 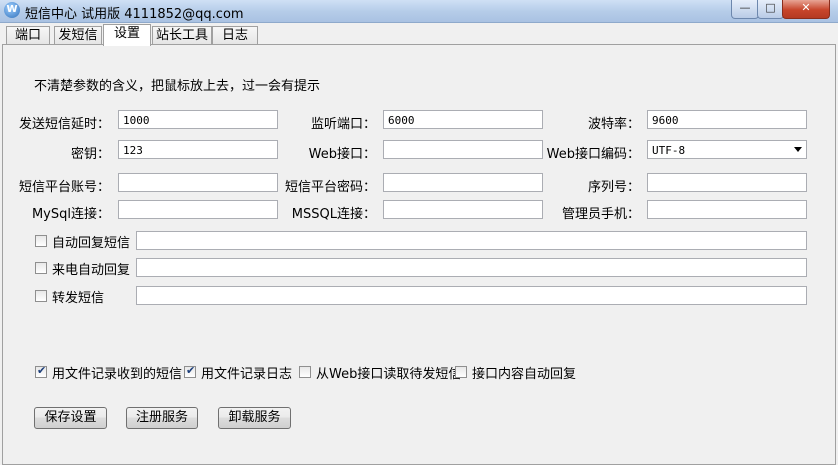 What do you see at coordinates (162, 418) in the screenshot?
I see `register-service-button: 注册服务` at bounding box center [162, 418].